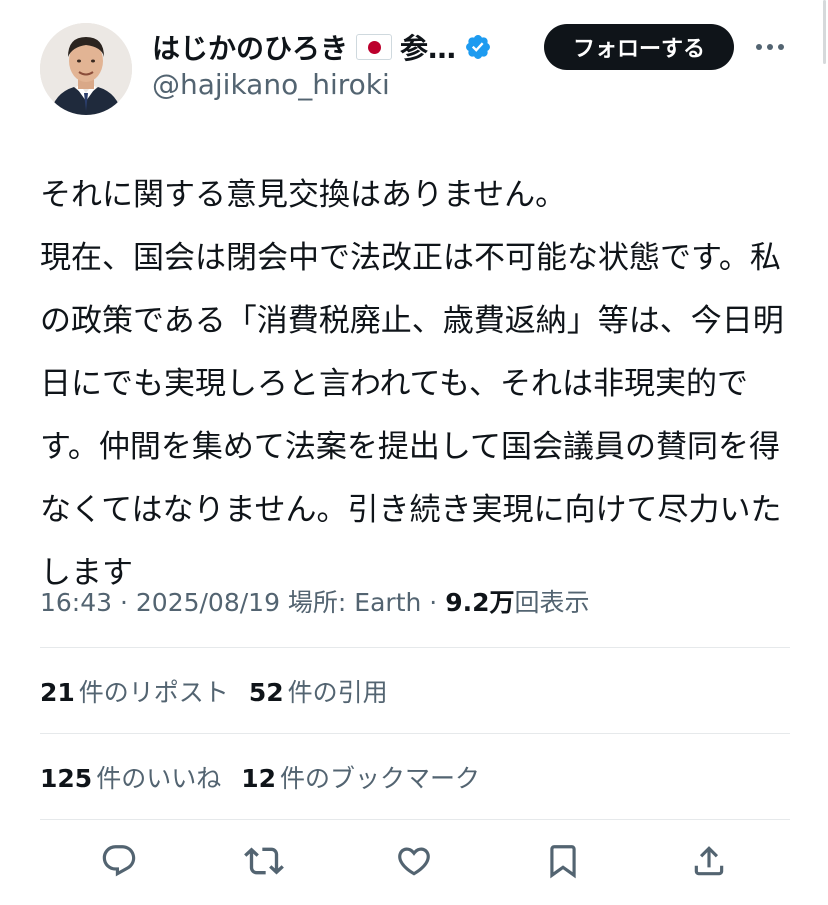 The width and height of the screenshot is (828, 905). I want to click on reply-icon, so click(119, 861).